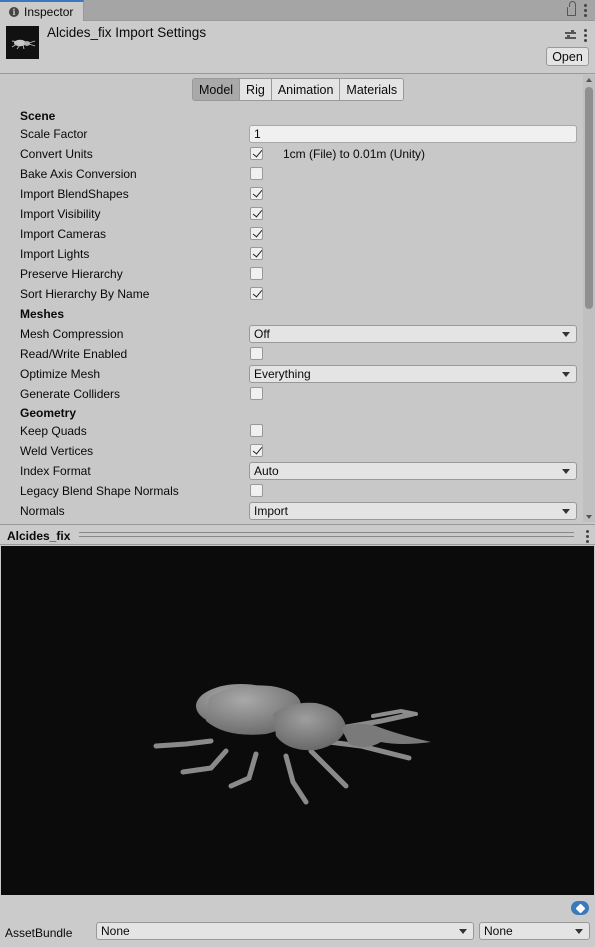 This screenshot has width=595, height=947. What do you see at coordinates (282, 374) in the screenshot?
I see `optimize-mesh-value: Everything` at bounding box center [282, 374].